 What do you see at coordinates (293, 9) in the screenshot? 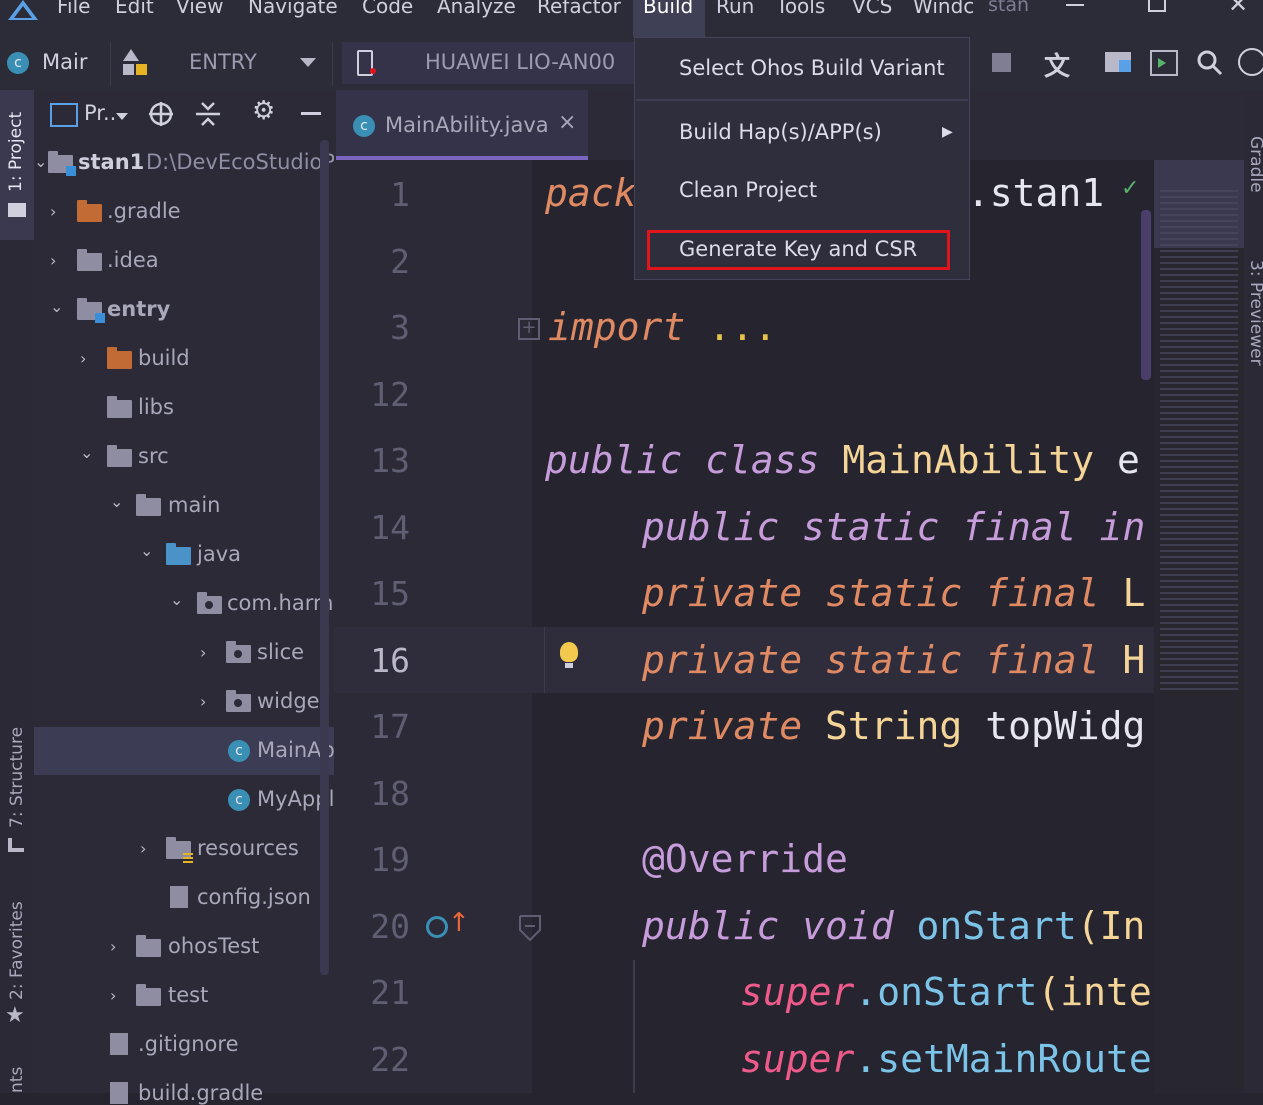
I see `menu-navigate: Navigate` at bounding box center [293, 9].